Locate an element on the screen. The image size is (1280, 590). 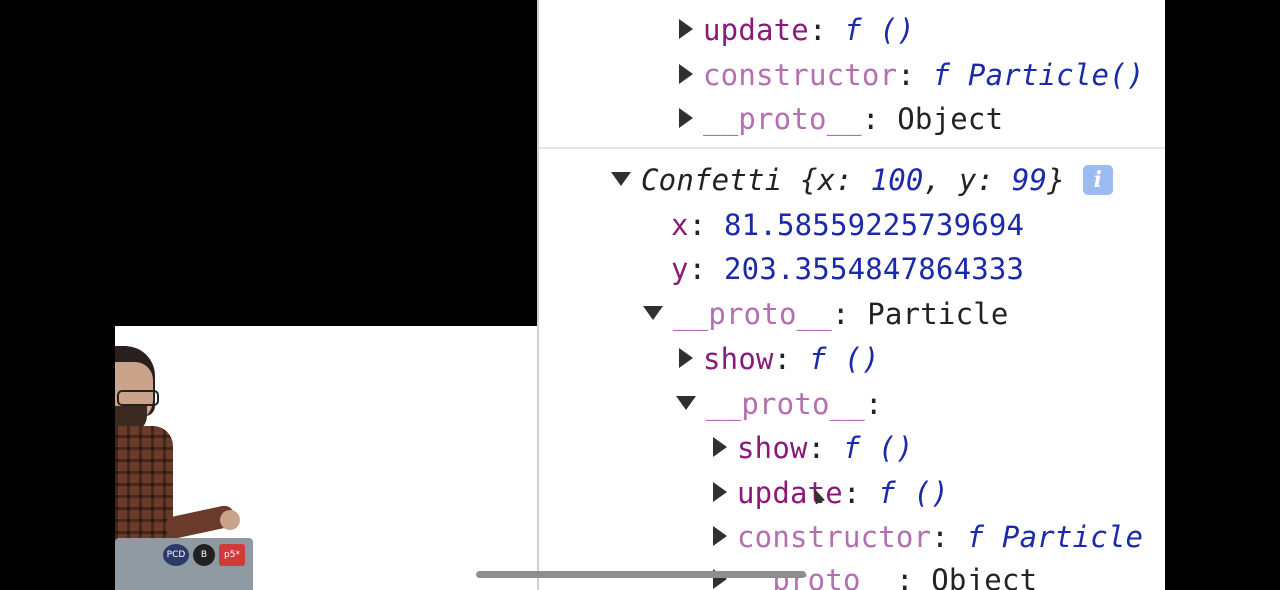
property-value: f Particle is located at coordinates (1055, 537).